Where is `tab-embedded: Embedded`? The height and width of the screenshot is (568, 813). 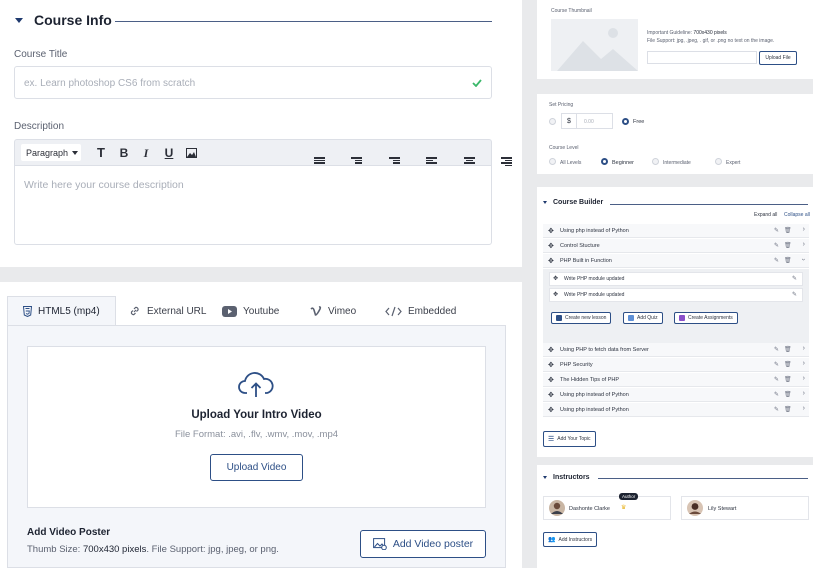
tab-embedded: Embedded is located at coordinates (420, 311).